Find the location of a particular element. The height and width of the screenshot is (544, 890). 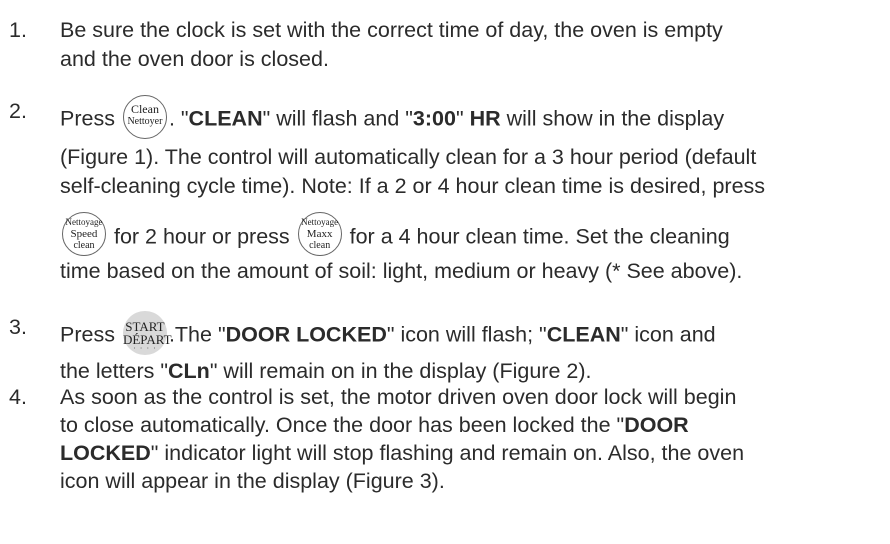

clean-button-icon: Clean Nettoyer is located at coordinates (144, 117).